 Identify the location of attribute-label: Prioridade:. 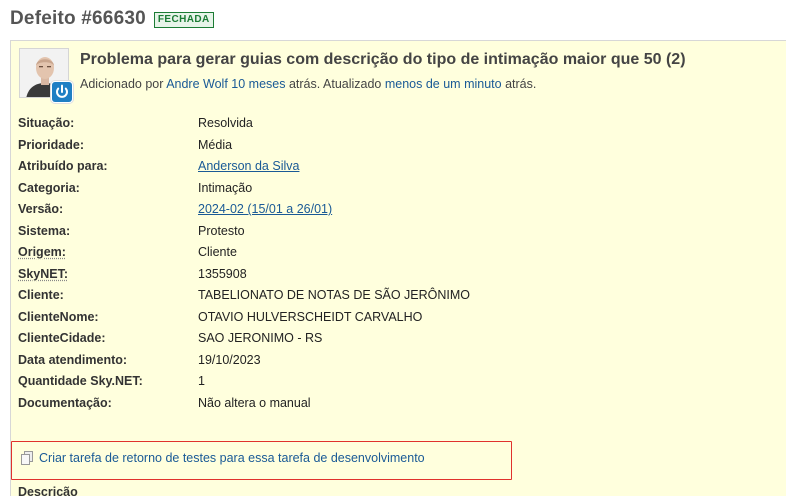
(51, 144).